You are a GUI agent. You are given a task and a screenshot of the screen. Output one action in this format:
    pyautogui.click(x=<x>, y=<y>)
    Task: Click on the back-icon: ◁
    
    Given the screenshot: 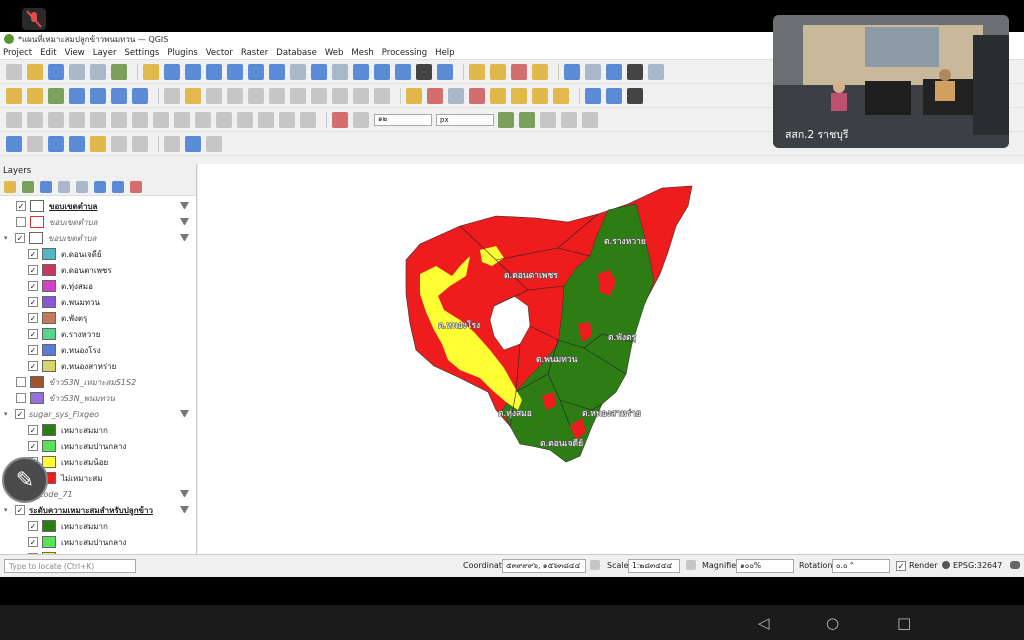 What is the action you would take?
    pyautogui.click(x=764, y=623)
    